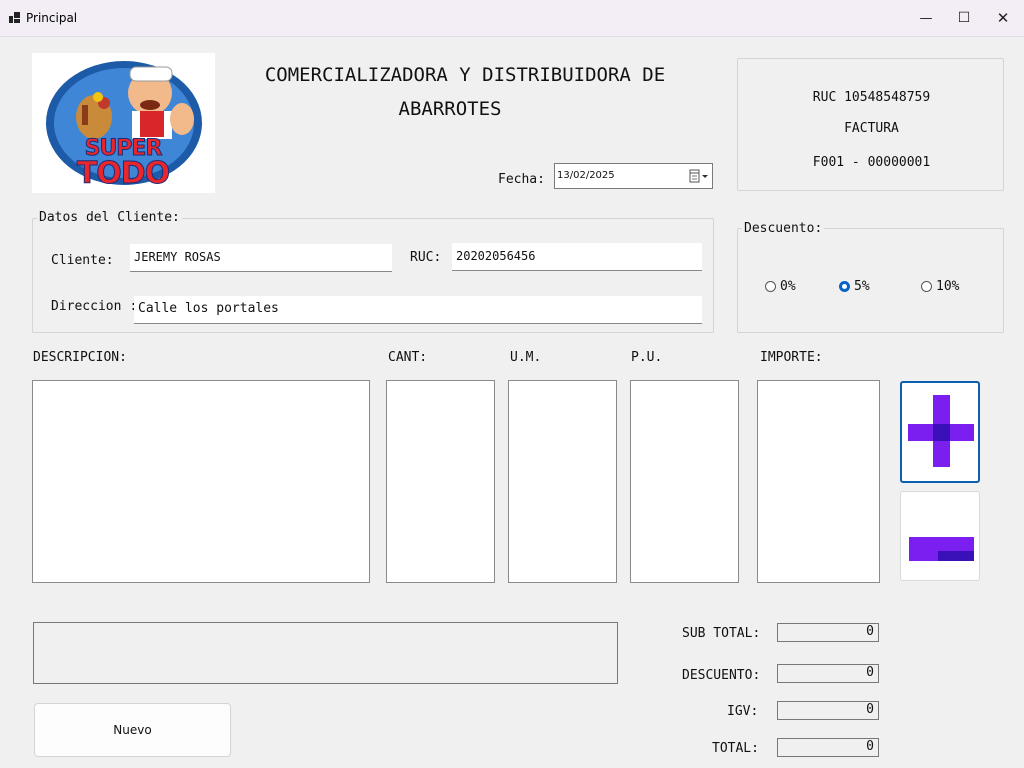 The image size is (1024, 768). I want to click on window-title: Principal, so click(52, 18).